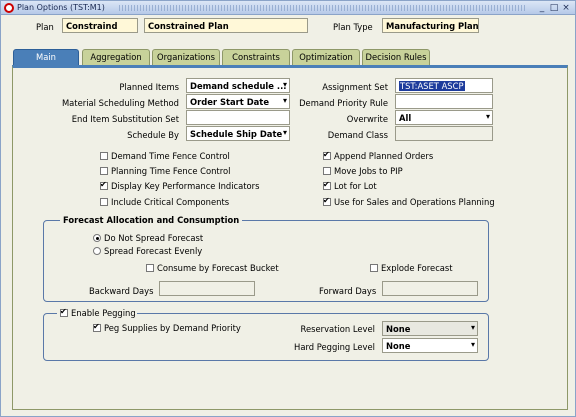 This screenshot has height=417, width=576. I want to click on material-scheduling-value: Order Start Date, so click(229, 102).